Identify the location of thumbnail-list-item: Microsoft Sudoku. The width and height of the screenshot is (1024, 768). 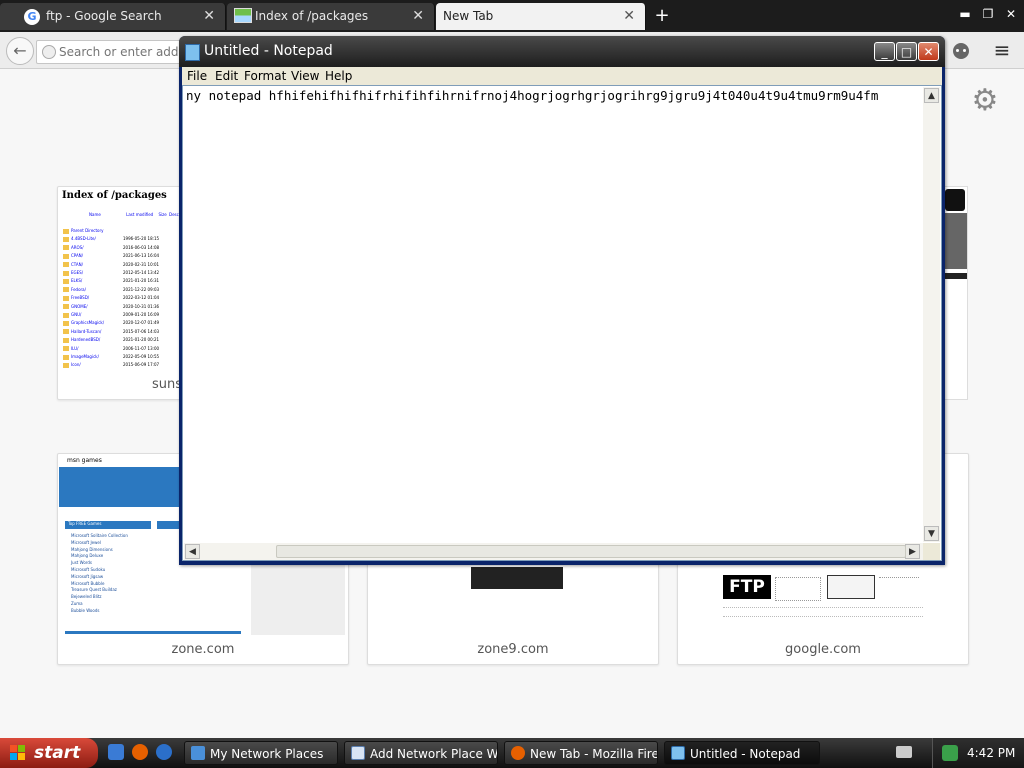
(88, 569).